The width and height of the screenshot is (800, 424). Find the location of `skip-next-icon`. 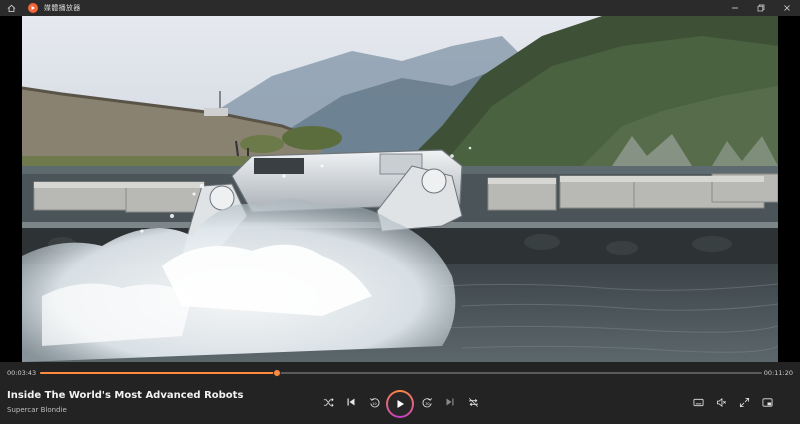

skip-next-icon is located at coordinates (450, 402).